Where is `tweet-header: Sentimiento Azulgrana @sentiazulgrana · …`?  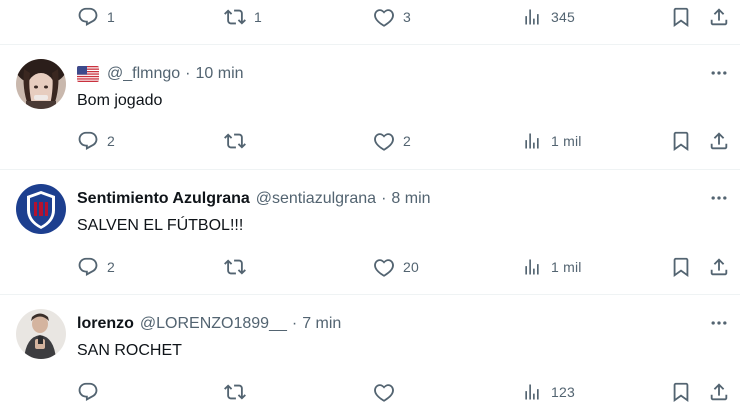 tweet-header: Sentimiento Azulgrana @sentiazulgrana · … is located at coordinates (254, 199).